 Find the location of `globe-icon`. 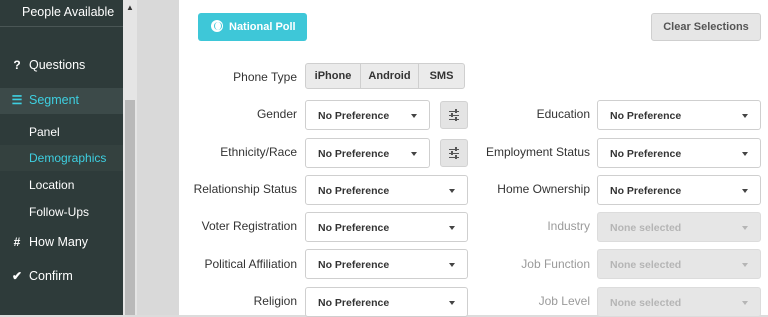

globe-icon is located at coordinates (217, 26).